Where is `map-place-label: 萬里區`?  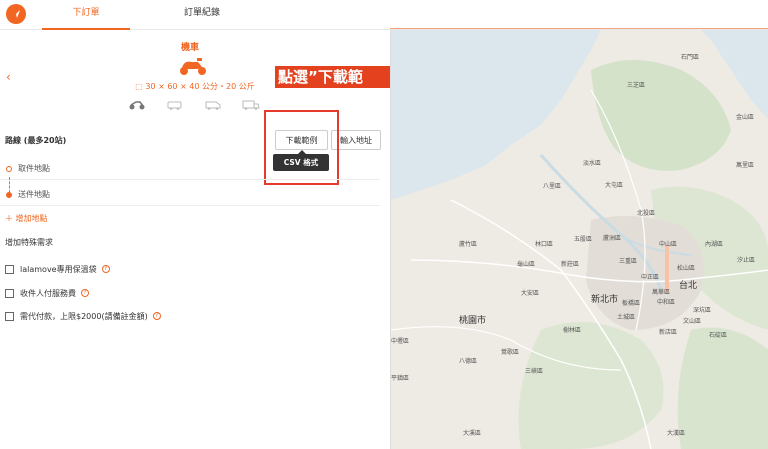
map-place-label: 萬里區 is located at coordinates (745, 165).